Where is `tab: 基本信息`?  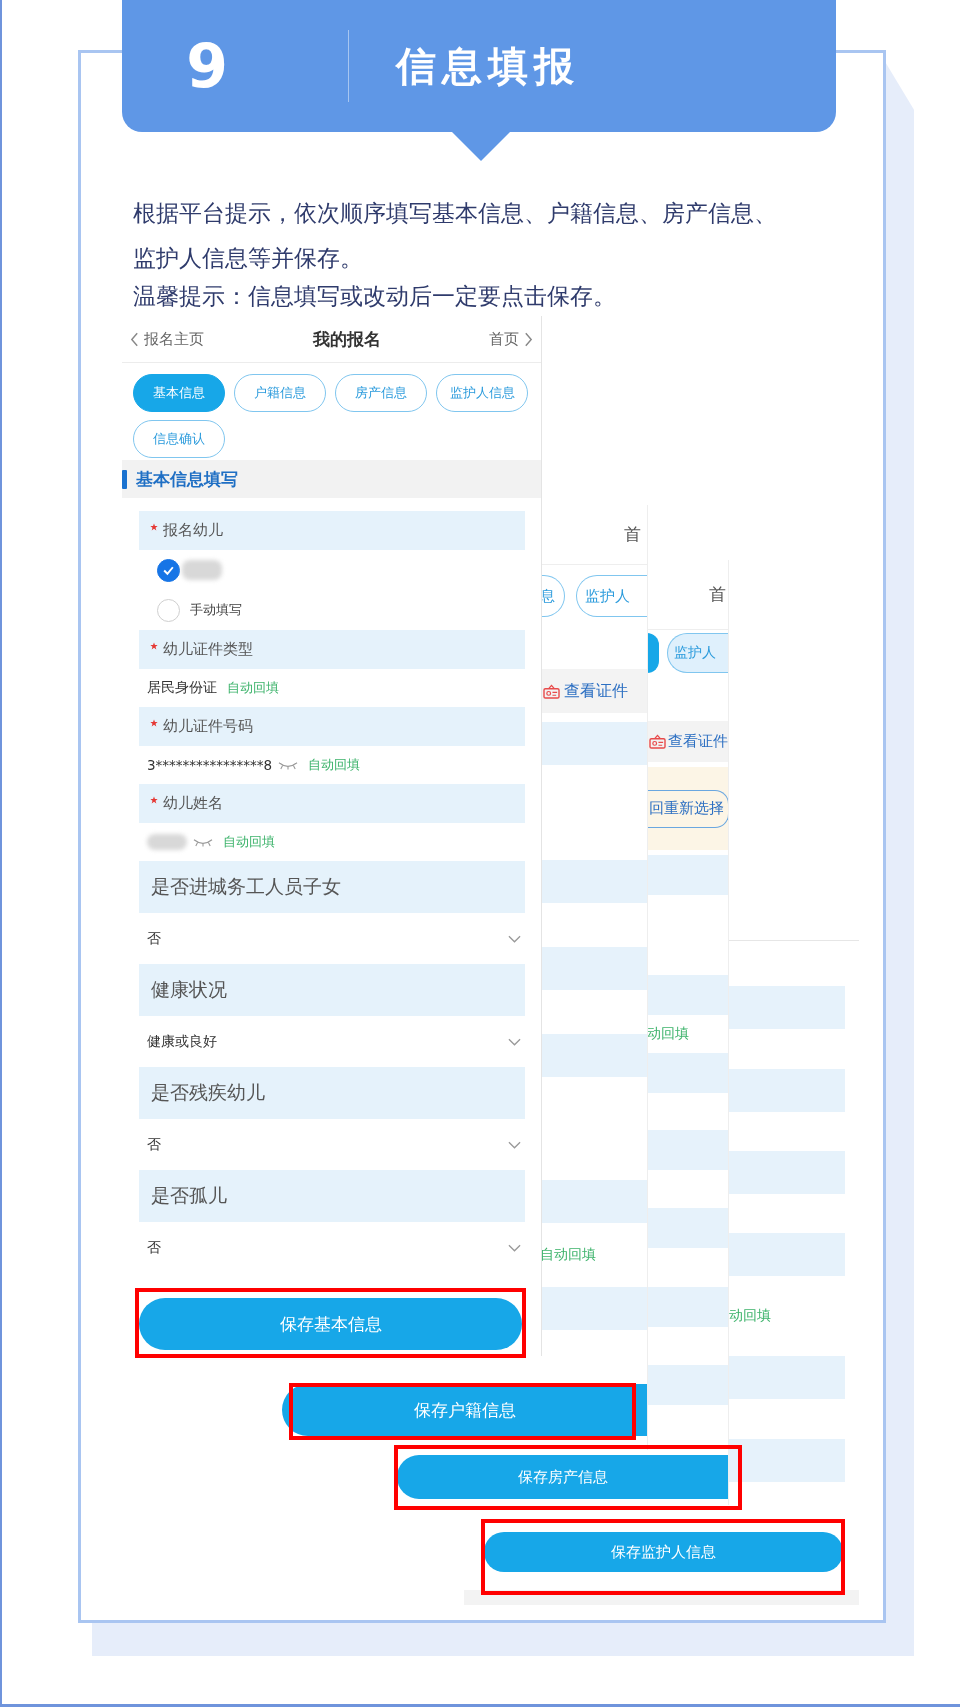
tab: 基本信息 is located at coordinates (179, 393).